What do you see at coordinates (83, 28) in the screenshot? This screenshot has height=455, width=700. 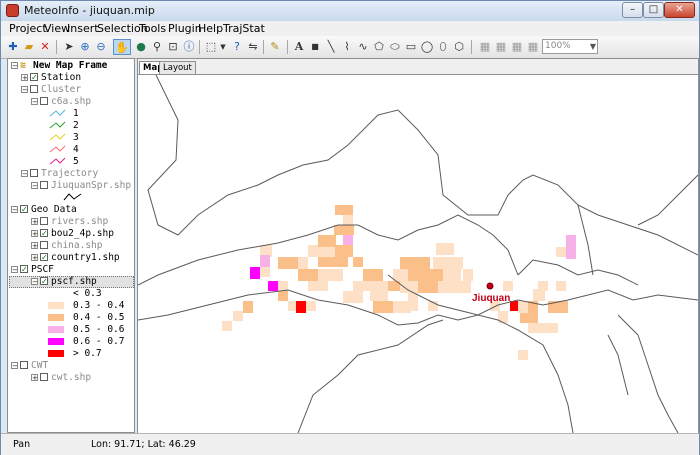 I see `menu-insert: Insert` at bounding box center [83, 28].